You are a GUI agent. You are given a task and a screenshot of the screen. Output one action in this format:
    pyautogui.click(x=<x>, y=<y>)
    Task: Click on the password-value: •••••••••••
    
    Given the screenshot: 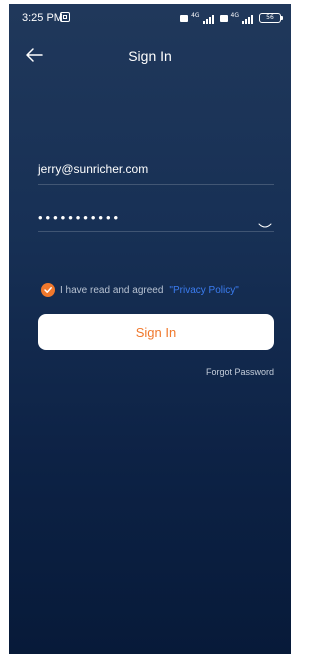 What is the action you would take?
    pyautogui.click(x=80, y=217)
    